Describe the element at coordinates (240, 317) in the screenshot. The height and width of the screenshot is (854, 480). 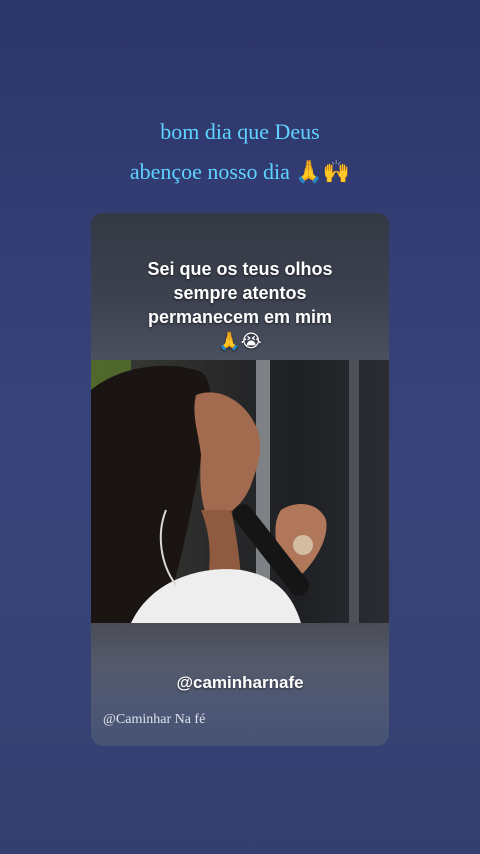
I see `lyrics-line-3: permanecem em mim` at that location.